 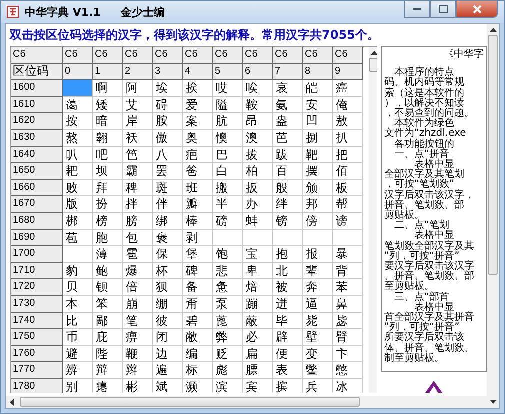 What do you see at coordinates (78, 385) in the screenshot?
I see `character-cell: 别` at bounding box center [78, 385].